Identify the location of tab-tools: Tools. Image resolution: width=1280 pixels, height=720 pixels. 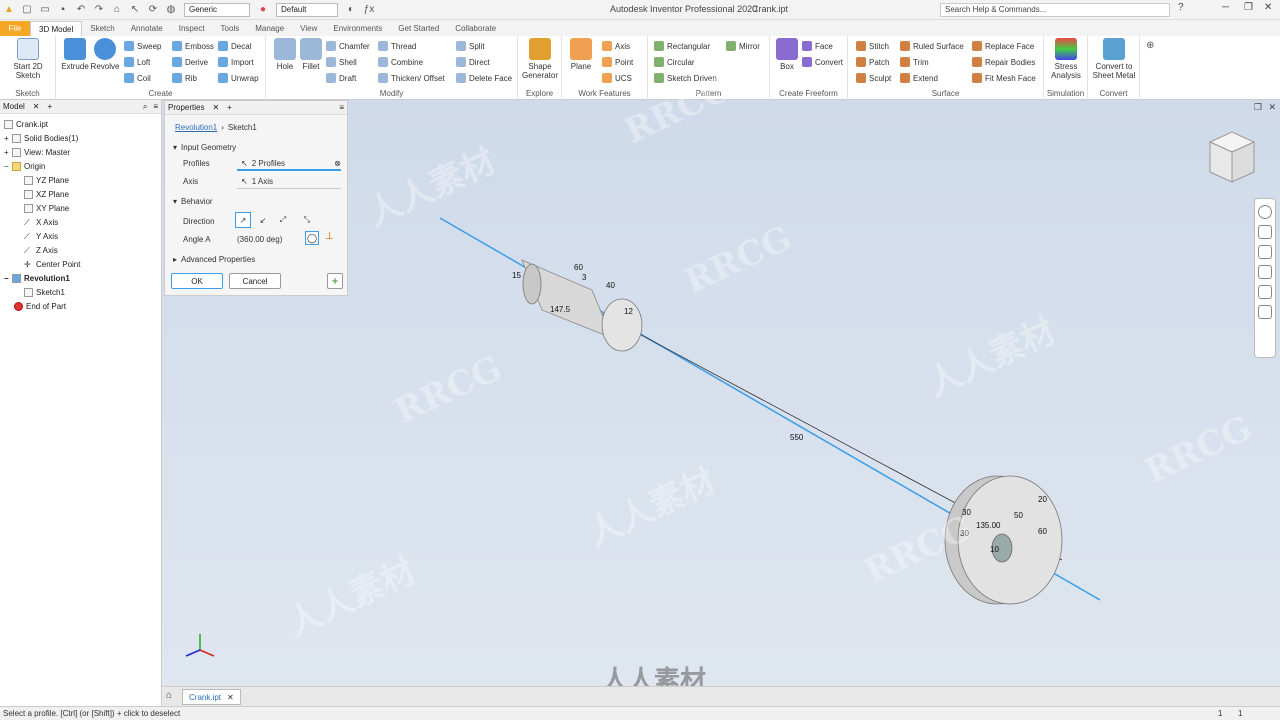
(230, 28).